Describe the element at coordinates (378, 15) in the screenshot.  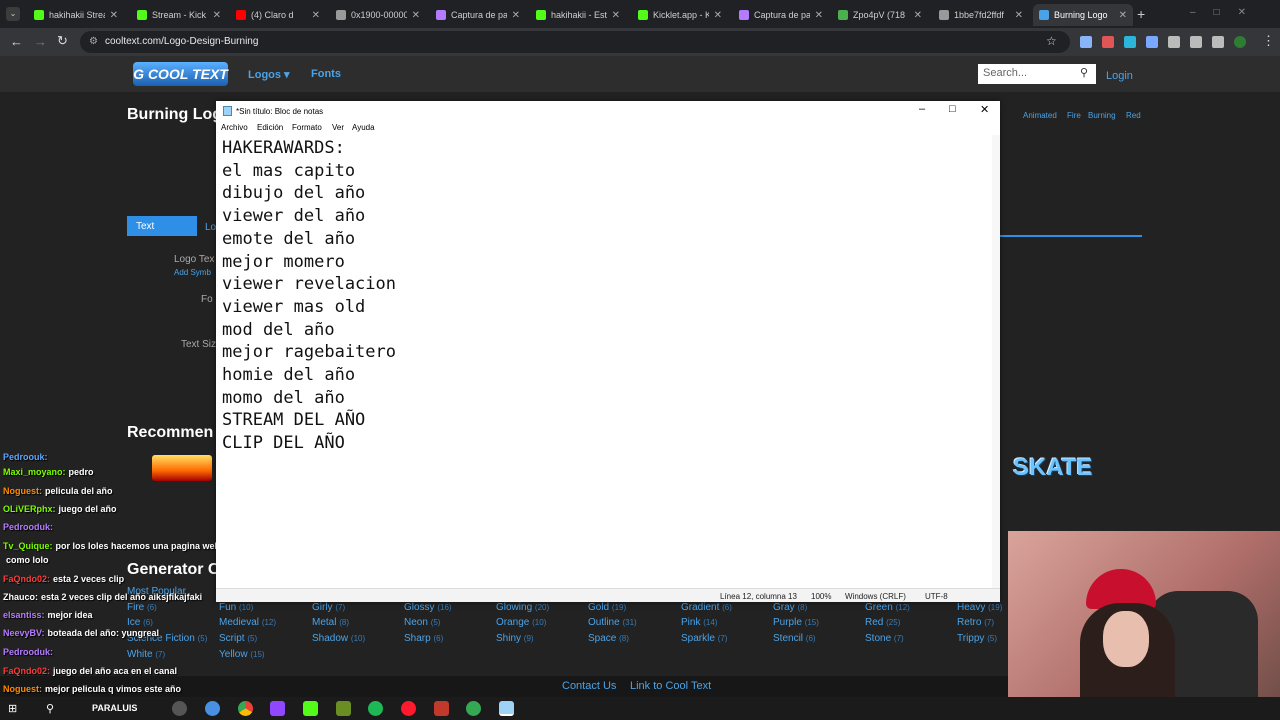
I see `browser-tab: 0x1900-00000 ✕` at that location.